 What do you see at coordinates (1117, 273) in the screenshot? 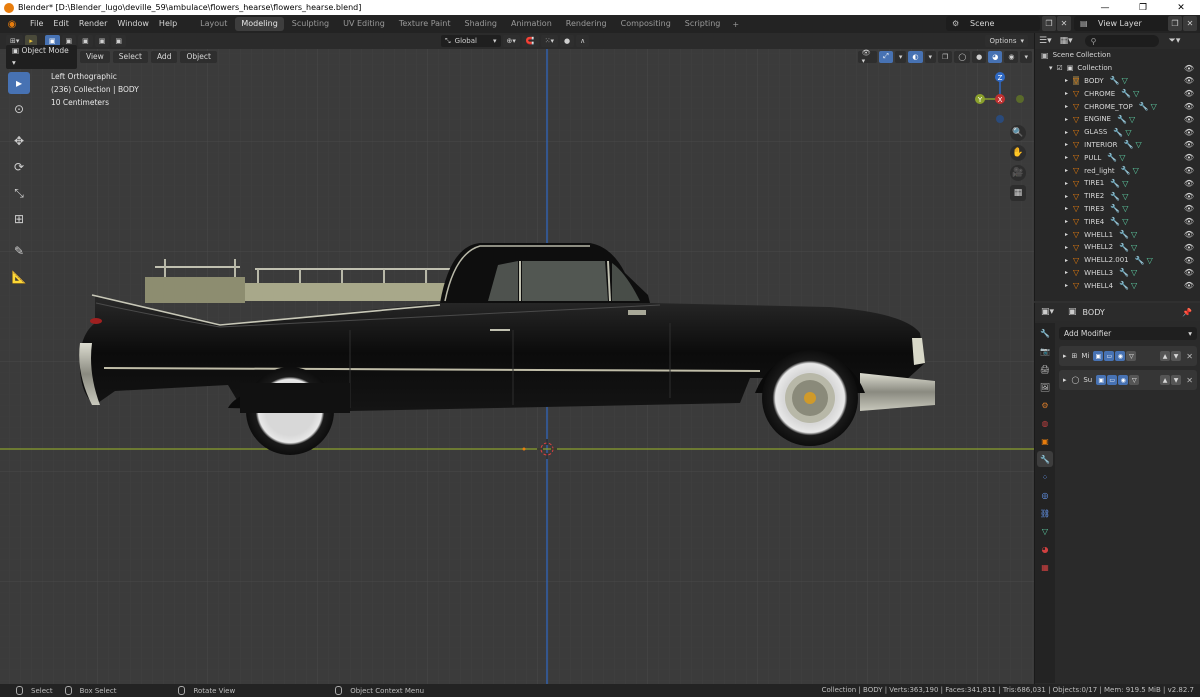
I see `outliner-object-row: ▸ ▽ WHELL3 🔧 ▽ 👁` at bounding box center [1117, 273].